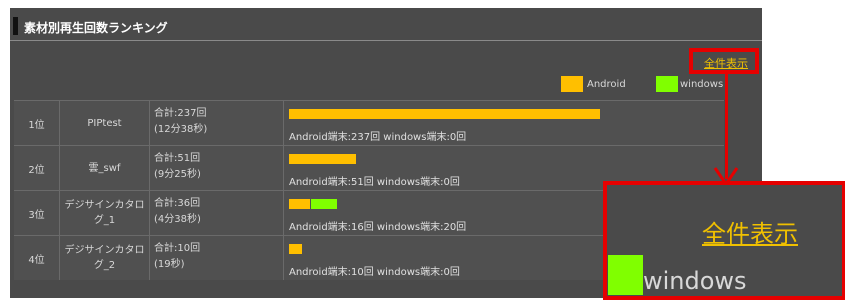 This screenshot has height=303, width=845. What do you see at coordinates (105, 258) in the screenshot?
I see `material-name-cell: デジサインカタログ_2` at bounding box center [105, 258].